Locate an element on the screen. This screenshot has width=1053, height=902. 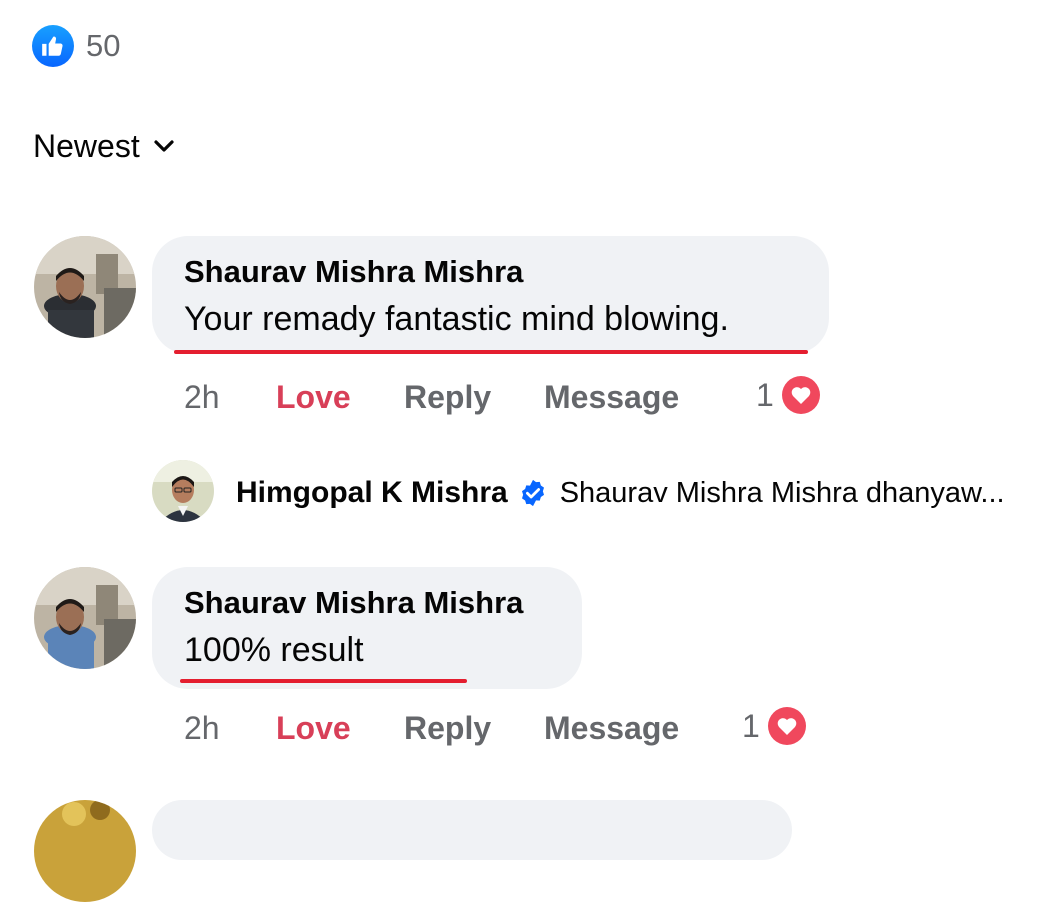
verified-badge-icon is located at coordinates (534, 493).